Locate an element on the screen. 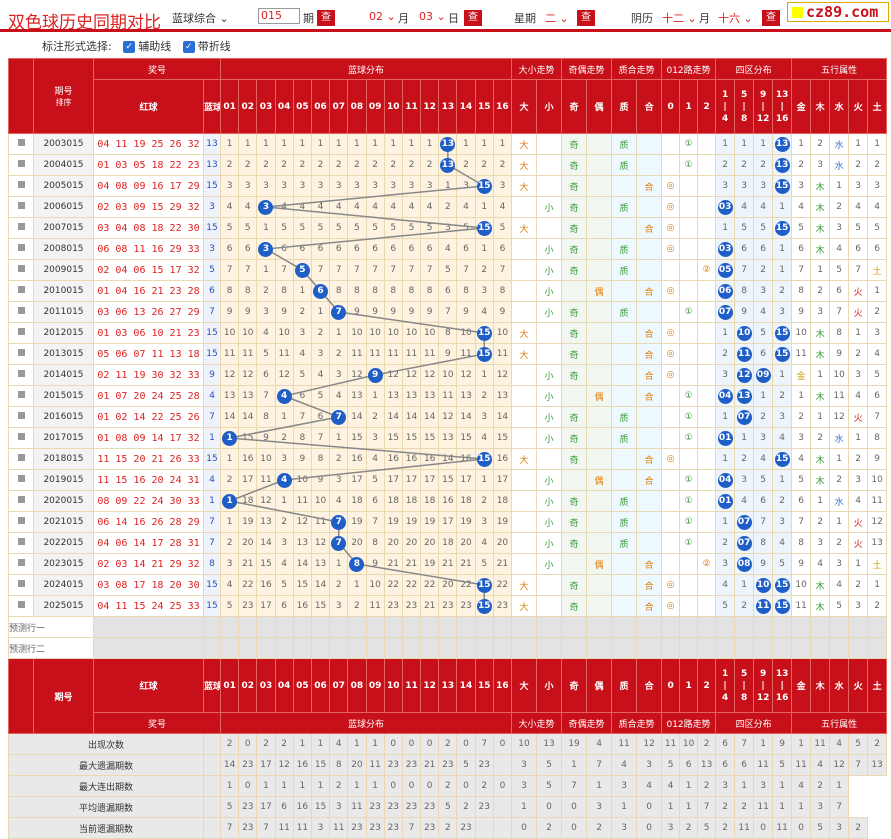 The height and width of the screenshot is (839, 891). issue-input: 015 is located at coordinates (279, 16).